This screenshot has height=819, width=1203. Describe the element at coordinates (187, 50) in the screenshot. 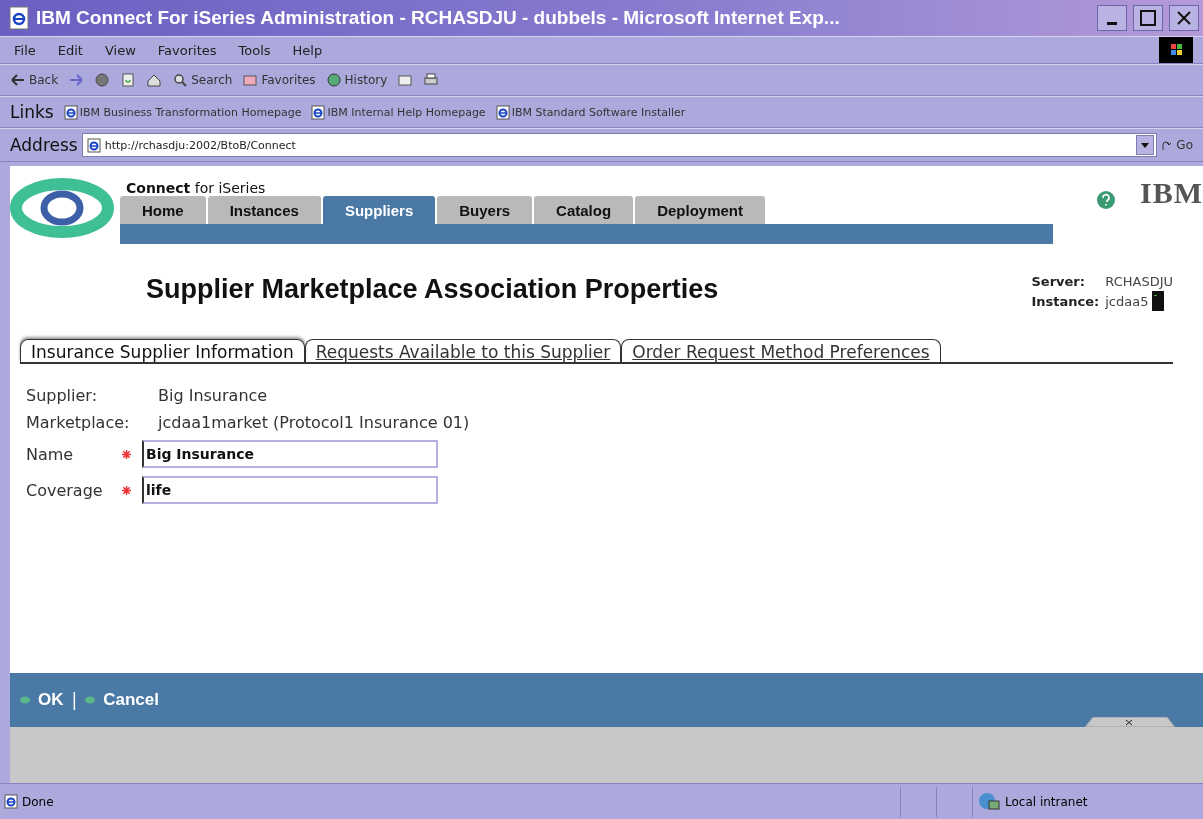

I see `menu-item: Favorites` at that location.